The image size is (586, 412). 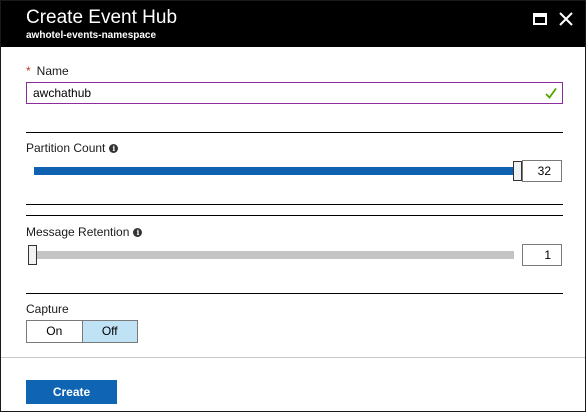 I want to click on message-retention-track, so click(x=274, y=255).